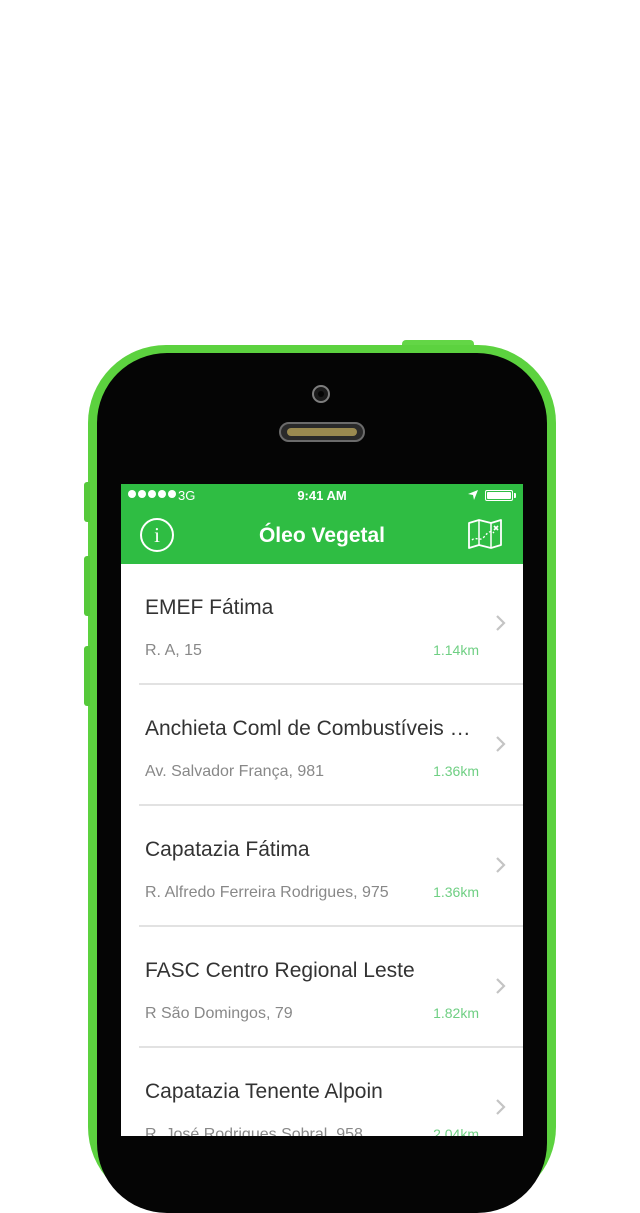  I want to click on location-name: Capatazia Fátima, so click(227, 849).